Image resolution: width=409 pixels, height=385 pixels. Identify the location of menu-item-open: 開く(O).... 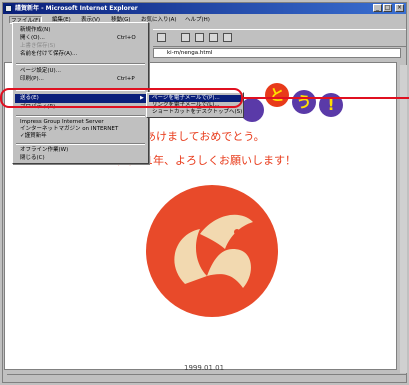
(32, 38).